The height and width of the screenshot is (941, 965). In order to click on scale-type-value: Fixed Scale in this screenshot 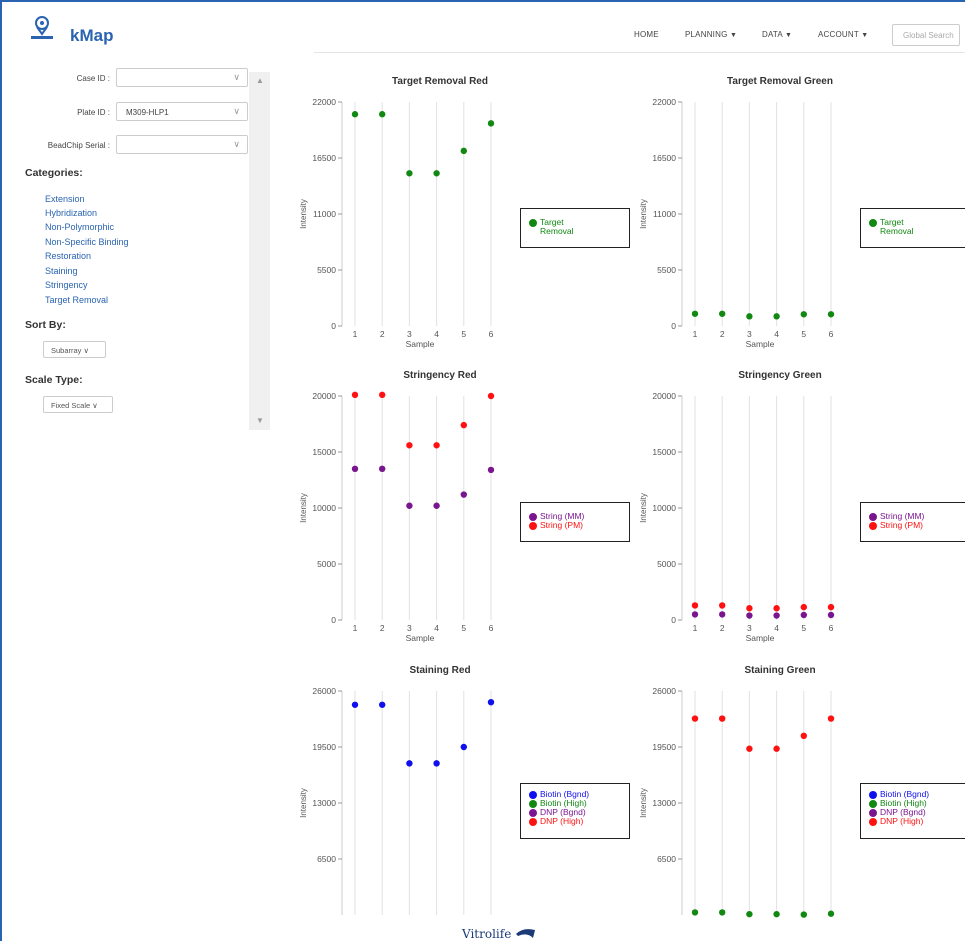, I will do `click(71, 405)`.